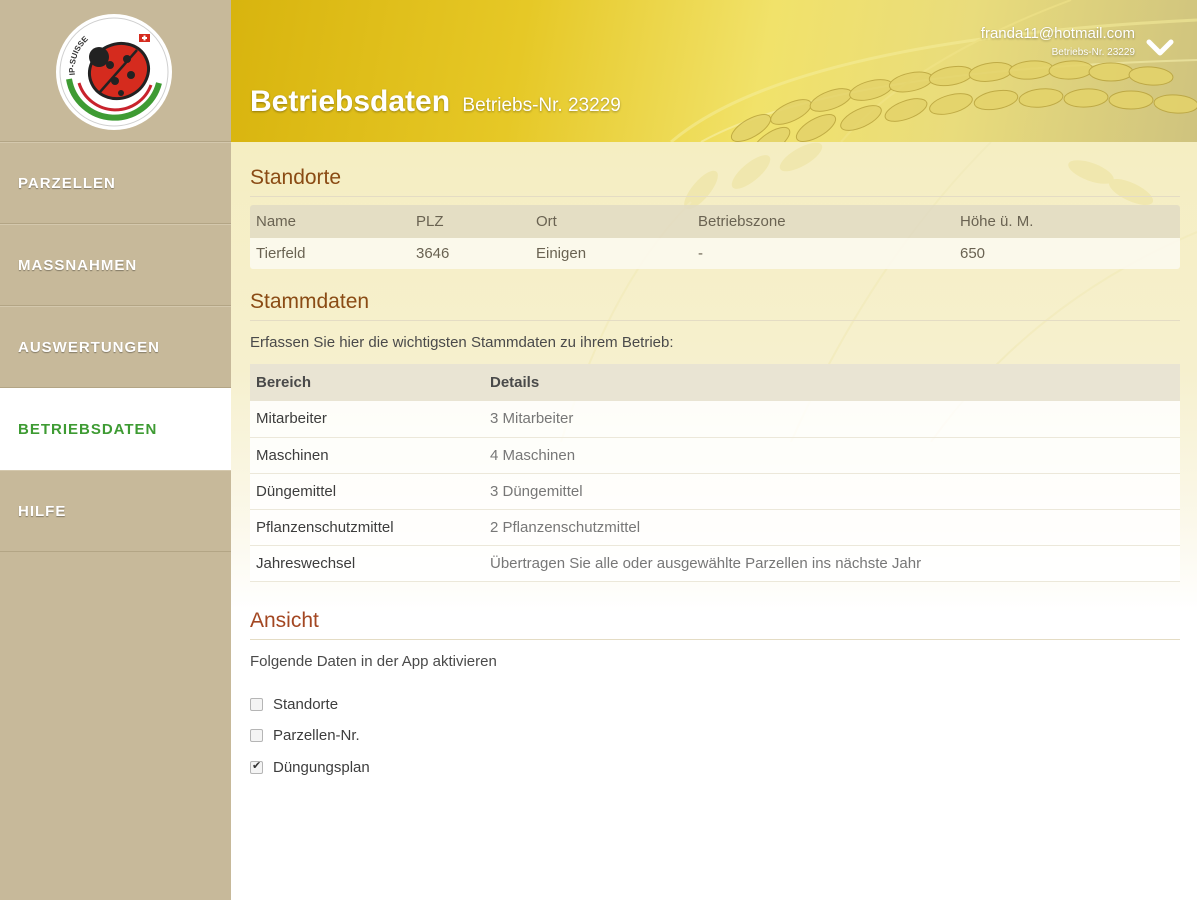 The image size is (1197, 900). What do you see at coordinates (832, 527) in the screenshot?
I see `cell-details: 2 Pflanzenschutzmittel` at bounding box center [832, 527].